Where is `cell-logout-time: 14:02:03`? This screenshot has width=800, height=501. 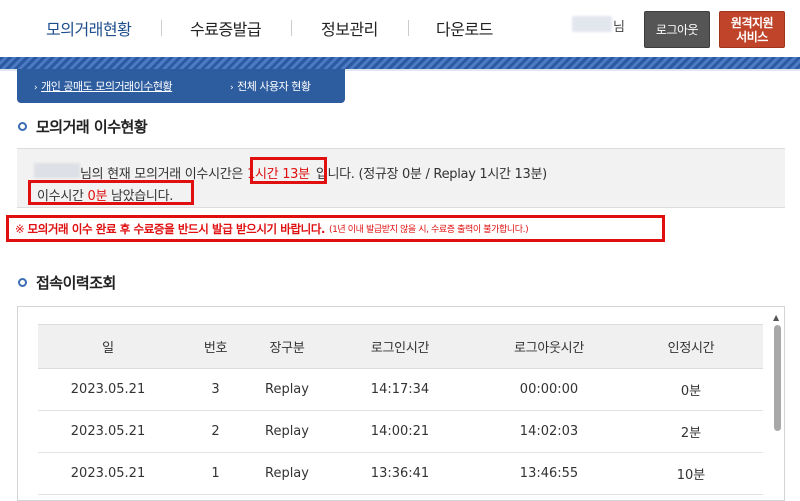
cell-logout-time: 14:02:03 is located at coordinates (549, 431).